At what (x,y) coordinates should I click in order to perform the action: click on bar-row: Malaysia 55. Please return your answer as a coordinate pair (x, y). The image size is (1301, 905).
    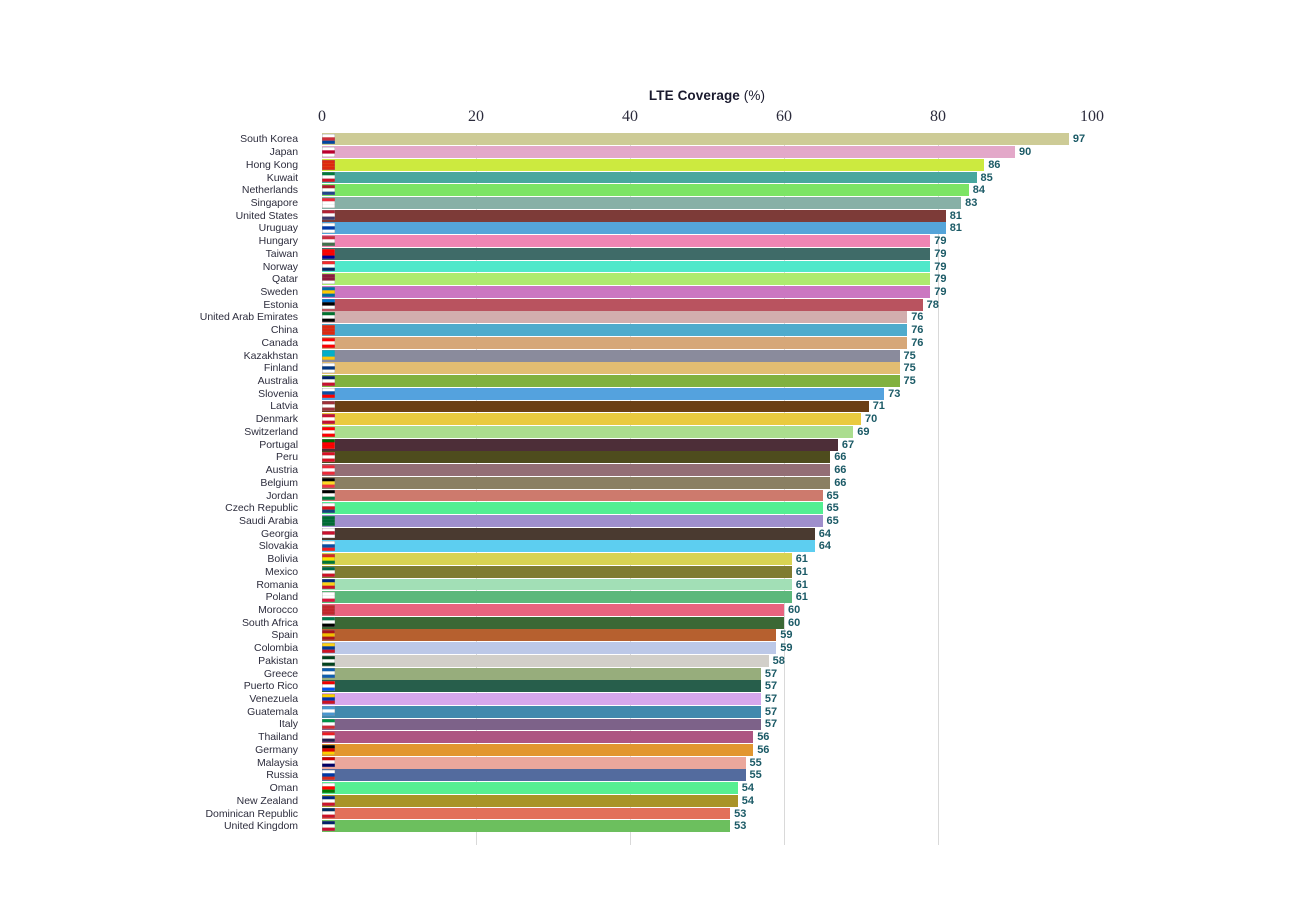
    Looking at the image, I should click on (650, 762).